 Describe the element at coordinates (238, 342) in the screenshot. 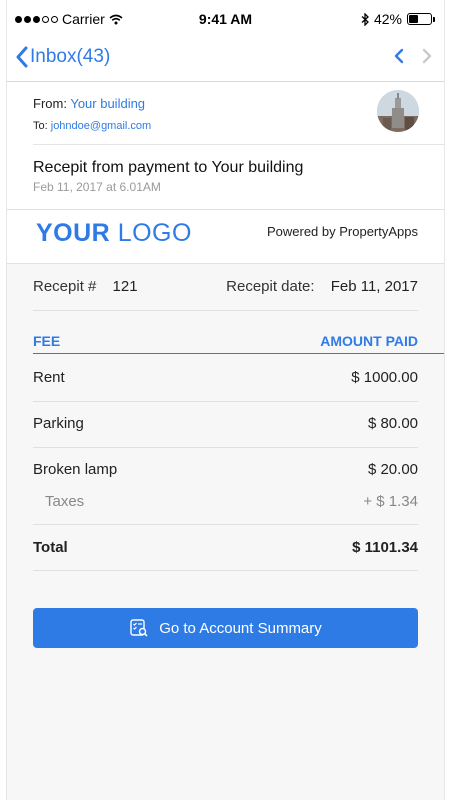

I see `fee-table-header: FEE AMOUNT PAID` at that location.